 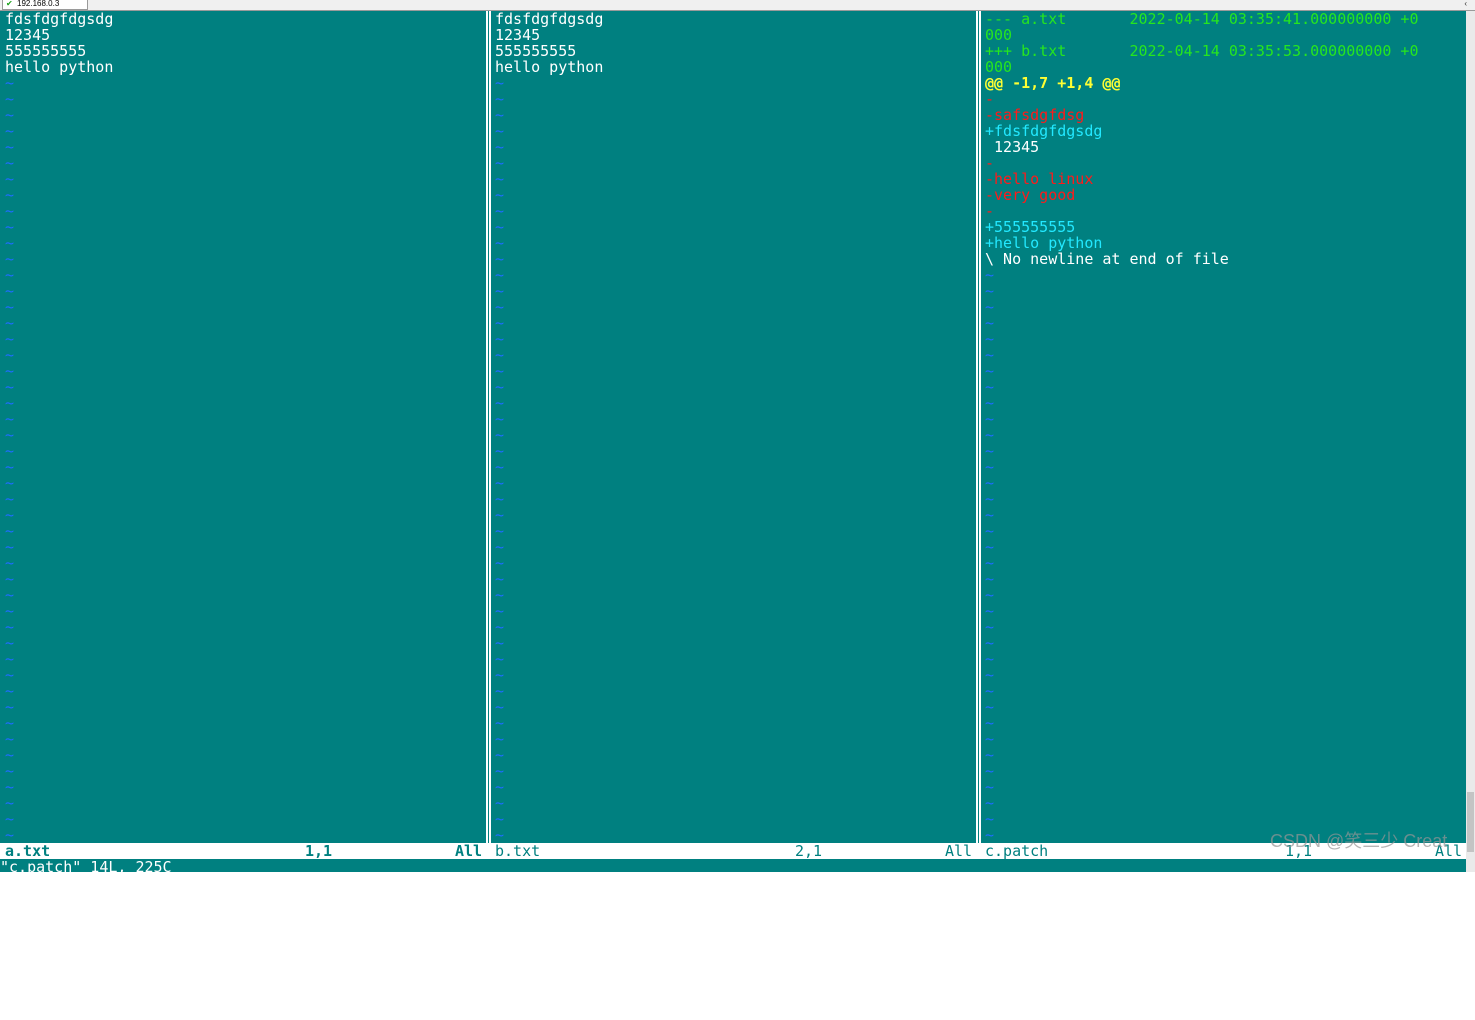 What do you see at coordinates (959, 851) in the screenshot?
I see `status-middle-scroll: All` at bounding box center [959, 851].